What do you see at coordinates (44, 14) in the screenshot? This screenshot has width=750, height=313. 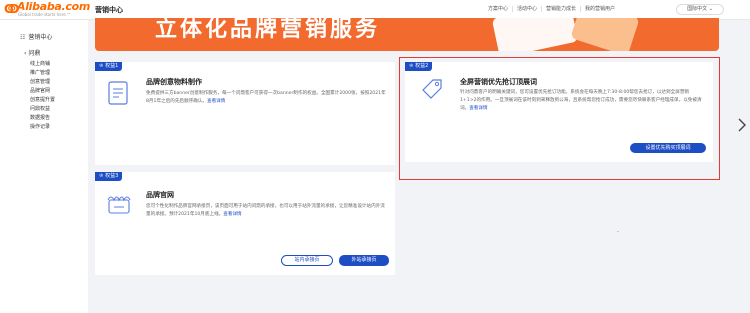 I see `logo-subtitle: Global trade starts here.™` at bounding box center [44, 14].